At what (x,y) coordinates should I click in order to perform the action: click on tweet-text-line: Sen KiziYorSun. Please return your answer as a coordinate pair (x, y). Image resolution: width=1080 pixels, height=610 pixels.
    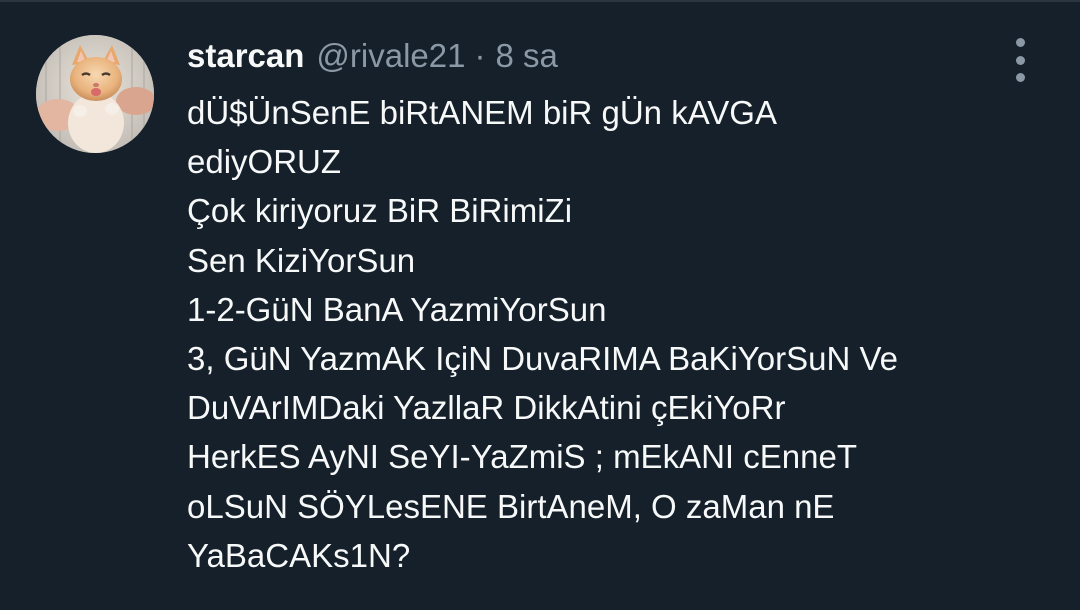
    Looking at the image, I should click on (301, 260).